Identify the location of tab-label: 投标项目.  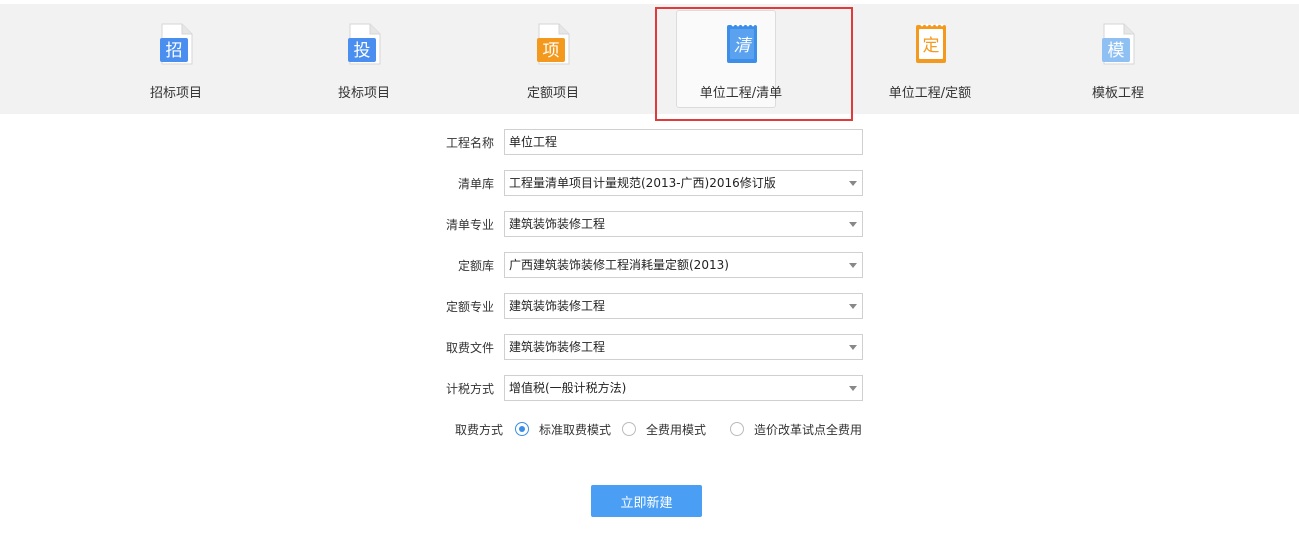
(363, 93).